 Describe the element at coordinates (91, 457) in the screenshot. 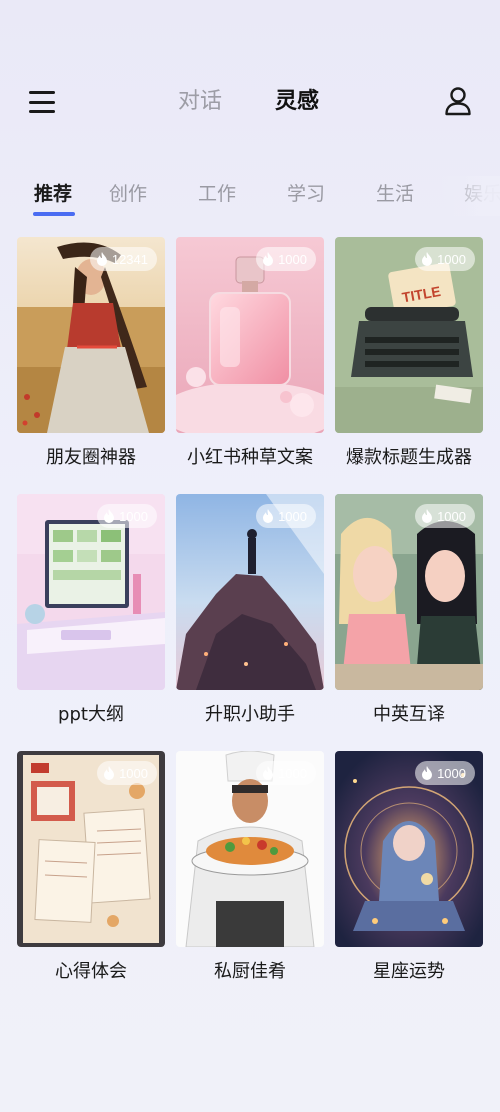

I see `card-title: 朋友圈神器` at that location.